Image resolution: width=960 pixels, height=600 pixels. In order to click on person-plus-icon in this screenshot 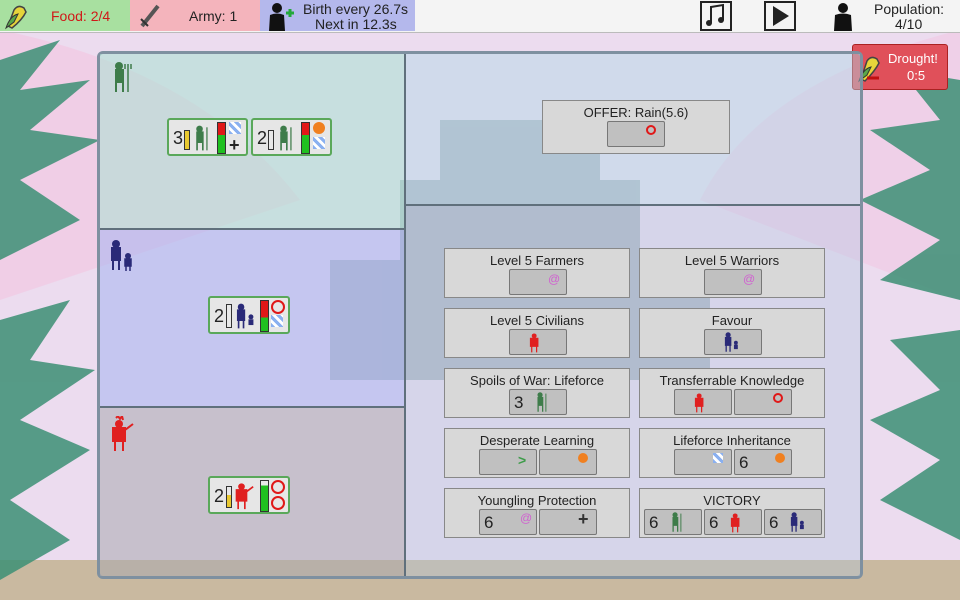, I will do `click(281, 17)`.